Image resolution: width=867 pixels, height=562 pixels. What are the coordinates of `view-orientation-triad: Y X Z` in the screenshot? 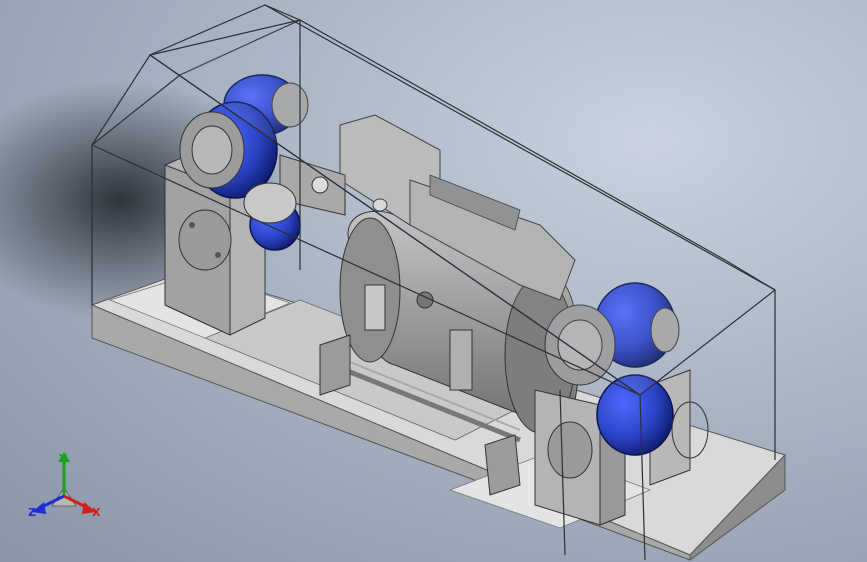 It's located at (64, 486).